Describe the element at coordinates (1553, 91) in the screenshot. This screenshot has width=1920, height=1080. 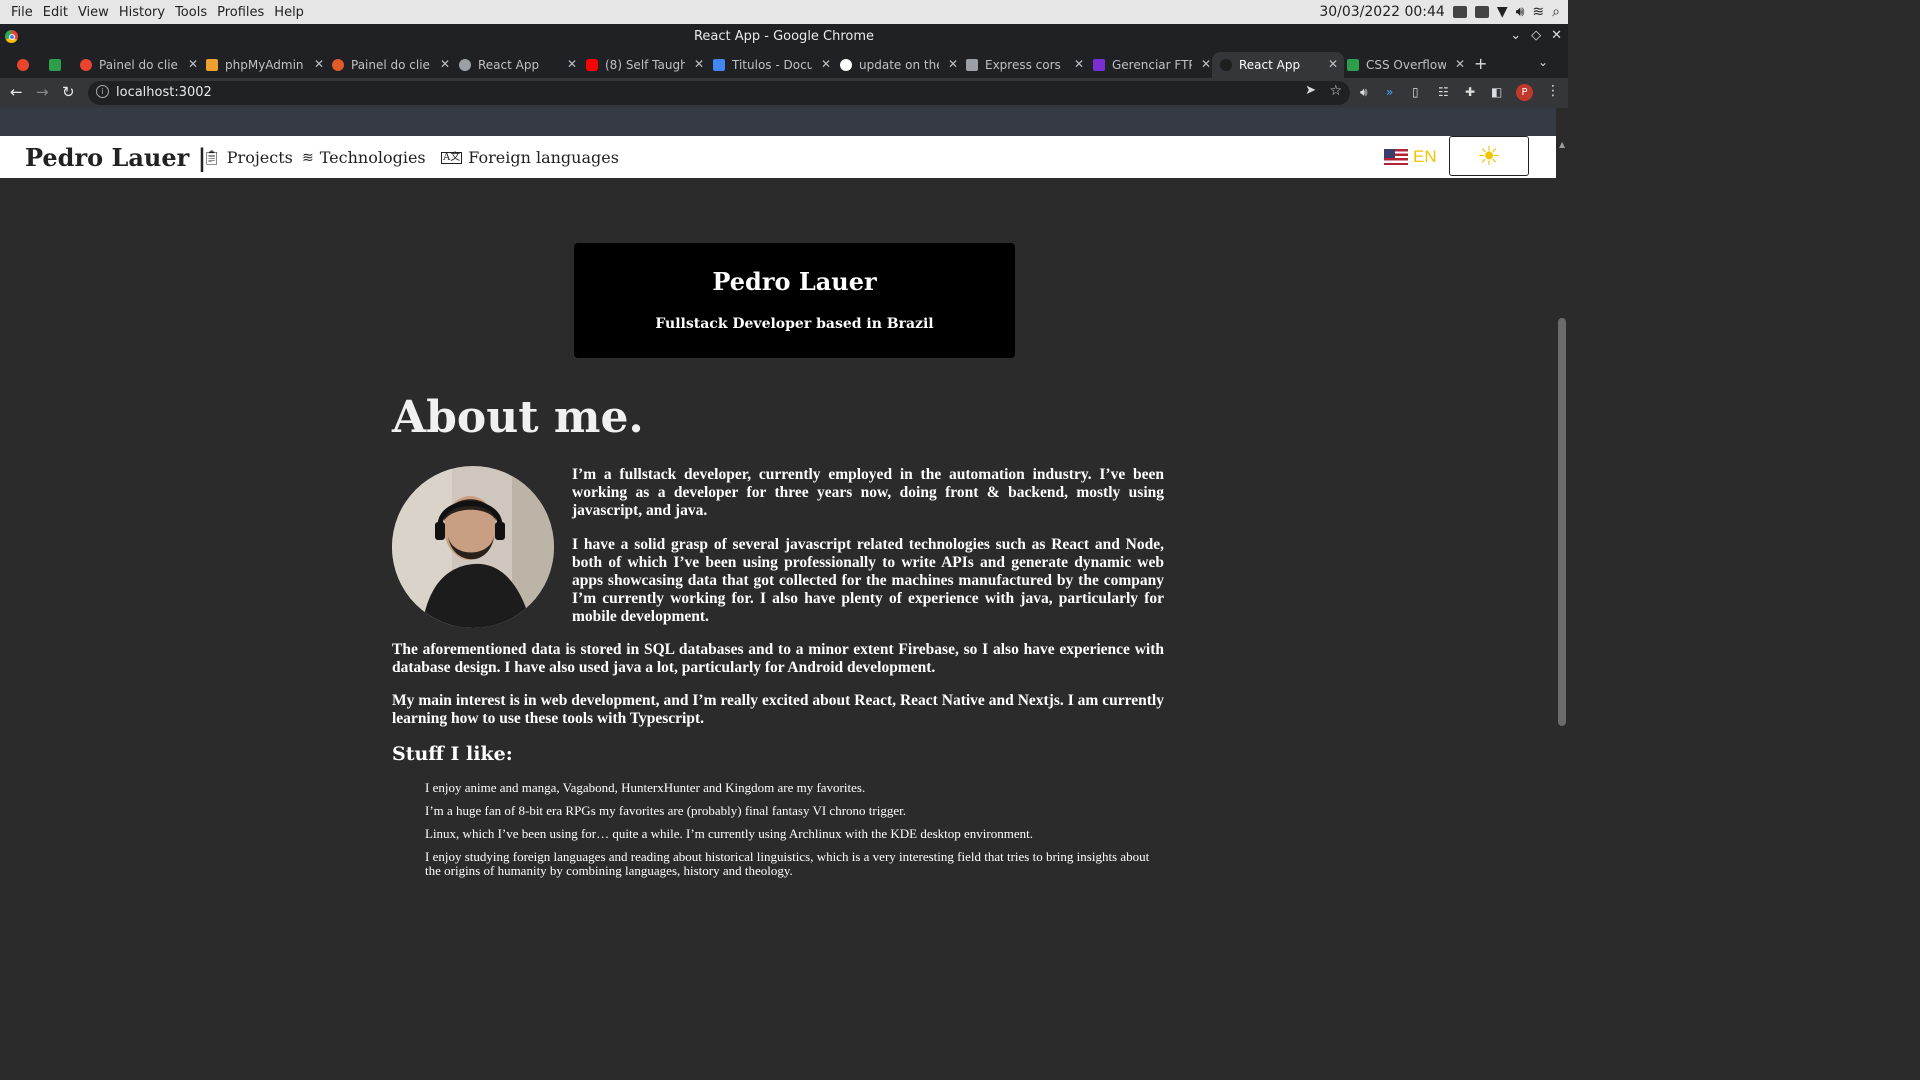
I see `menu-kebab-icon: ⋮` at that location.